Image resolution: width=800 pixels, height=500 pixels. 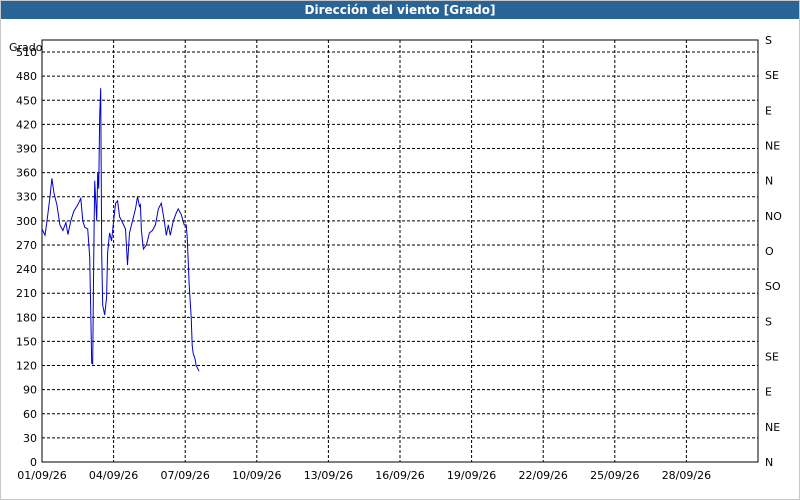 What do you see at coordinates (41, 475) in the screenshot?
I see `x-tick-label: 01/09/26` at bounding box center [41, 475].